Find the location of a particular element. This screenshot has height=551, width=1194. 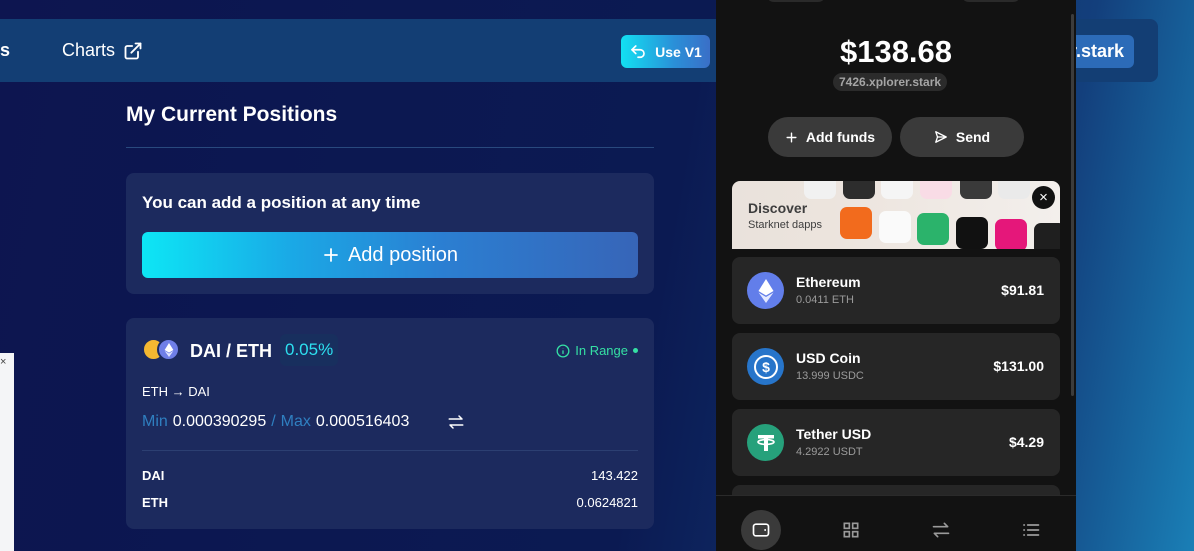

token-amount: 0.0624821 is located at coordinates (607, 502).